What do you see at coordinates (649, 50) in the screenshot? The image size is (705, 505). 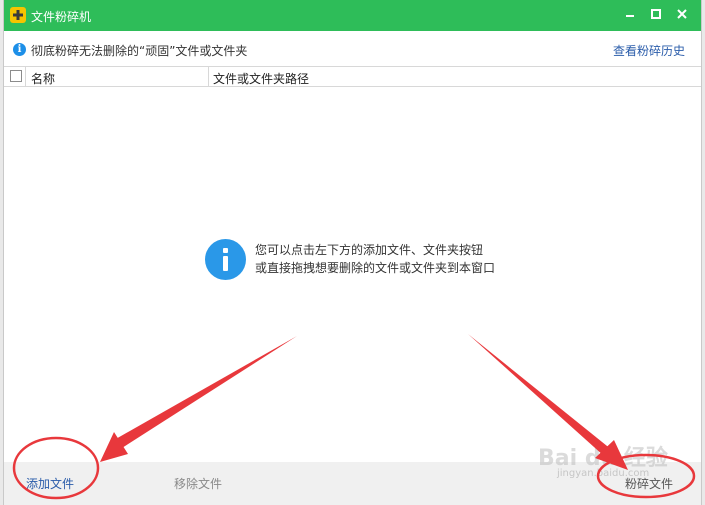 I see `view-history-link: 查看粉碎历史` at bounding box center [649, 50].